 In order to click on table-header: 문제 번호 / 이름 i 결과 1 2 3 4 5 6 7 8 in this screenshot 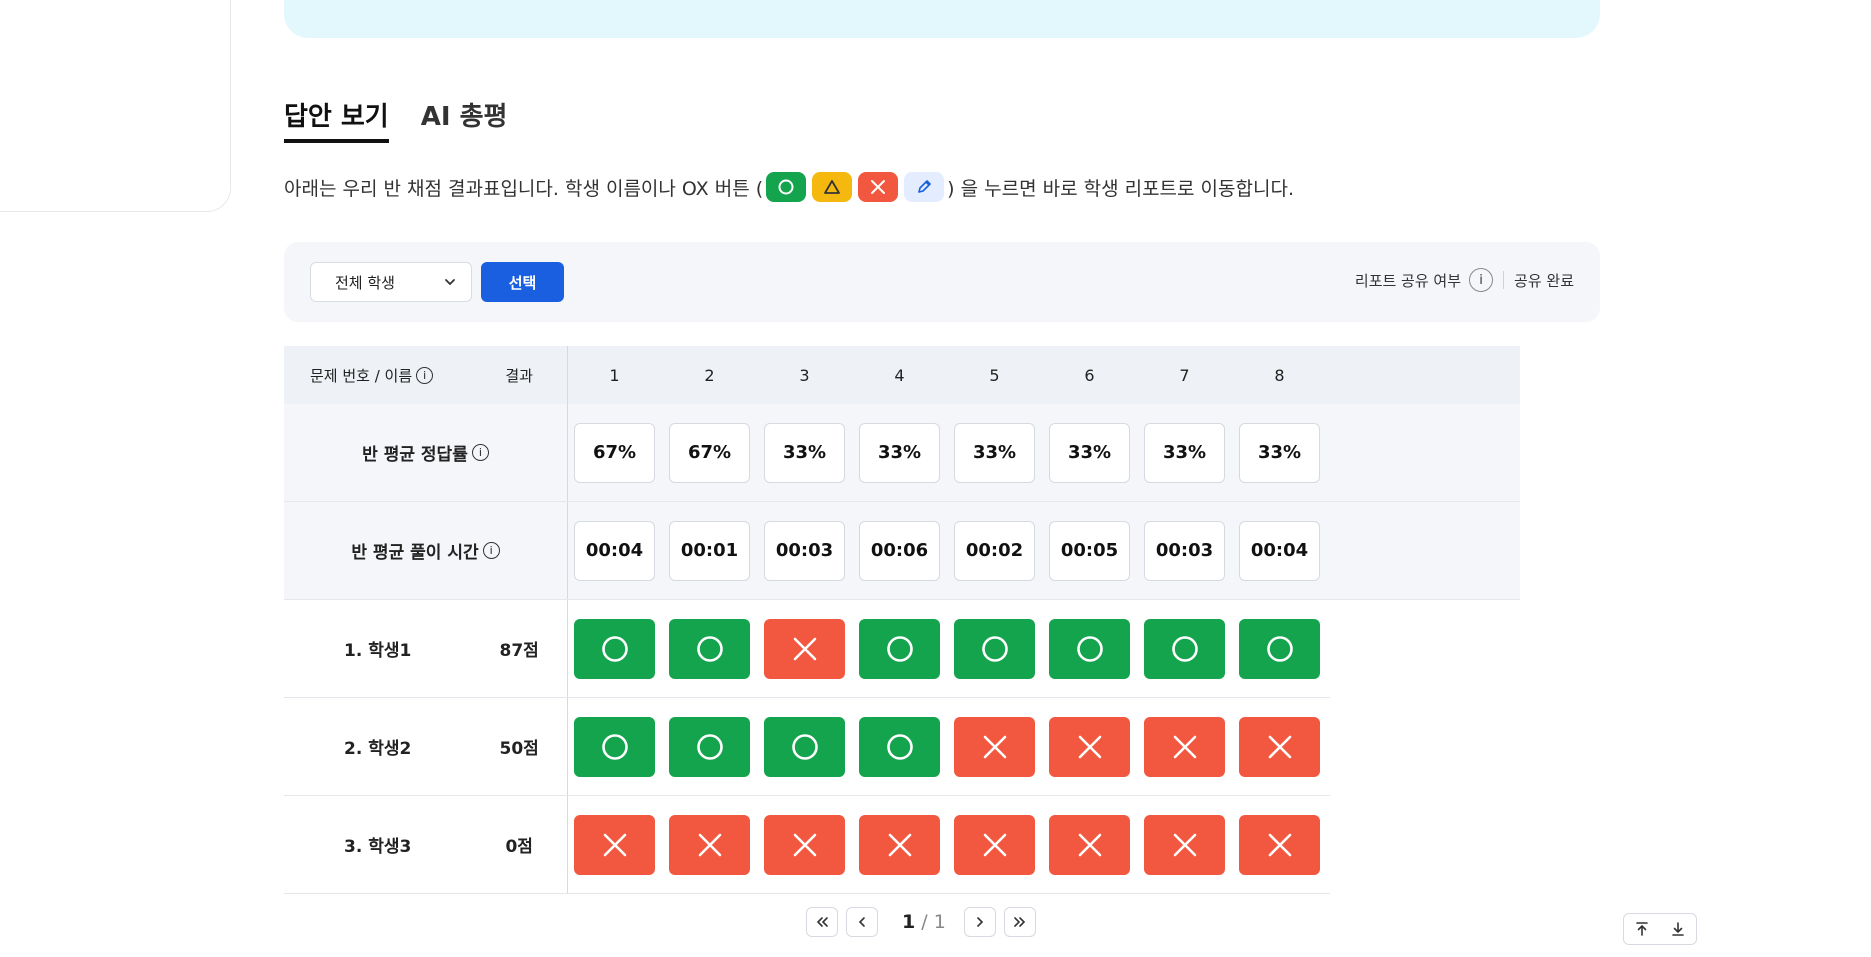, I will do `click(902, 375)`.